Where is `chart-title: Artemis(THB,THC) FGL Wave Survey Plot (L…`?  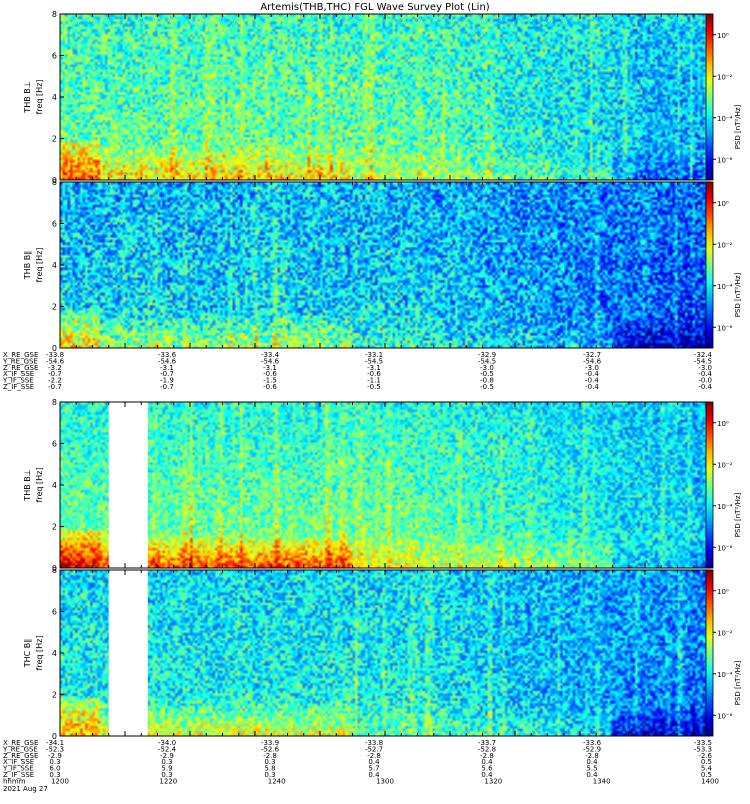 chart-title: Artemis(THB,THC) FGL Wave Survey Plot (L… is located at coordinates (374, 7).